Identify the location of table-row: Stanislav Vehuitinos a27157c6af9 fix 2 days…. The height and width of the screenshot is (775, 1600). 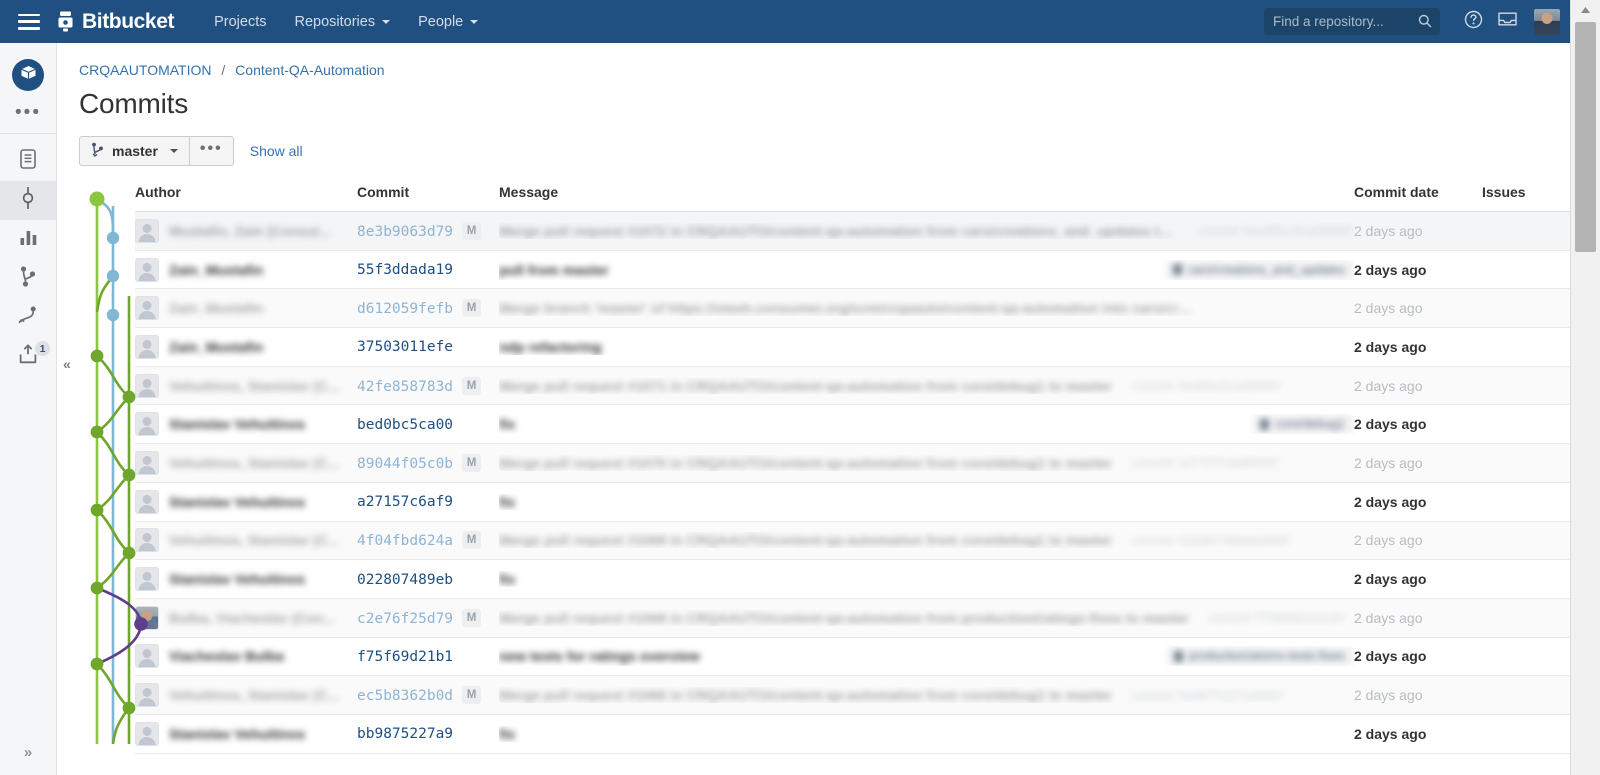
(852, 502).